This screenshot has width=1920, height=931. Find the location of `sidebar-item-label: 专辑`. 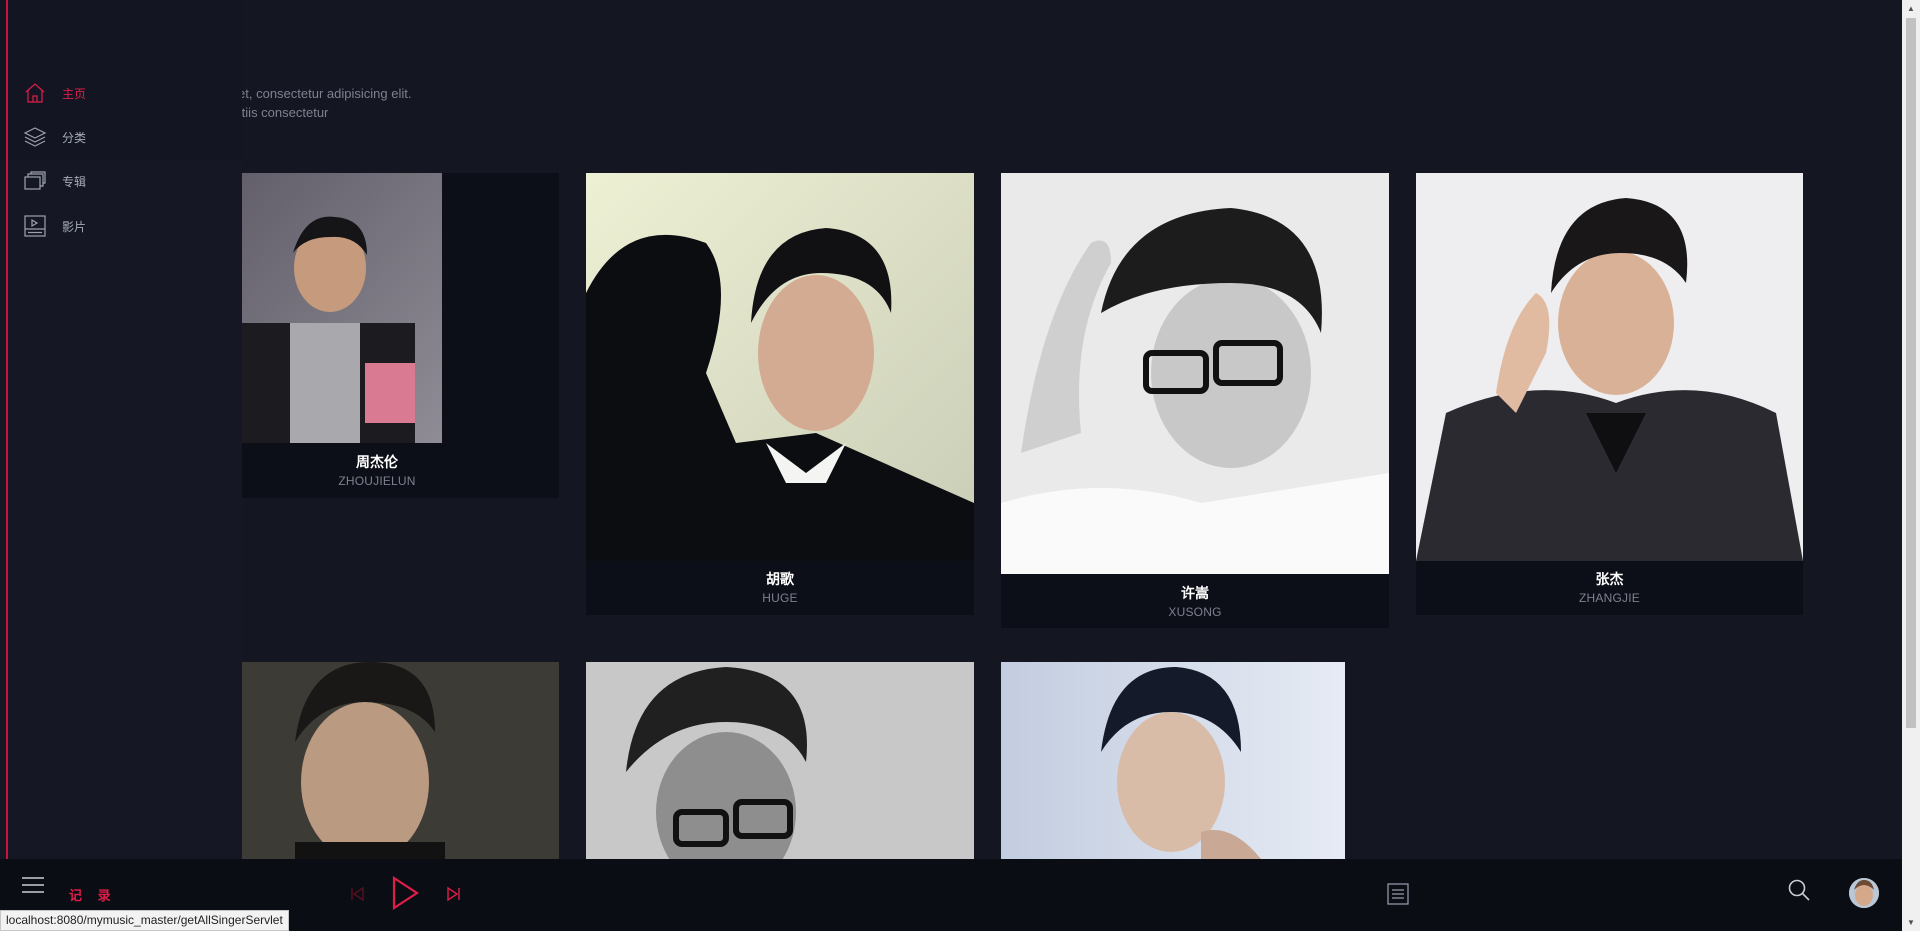

sidebar-item-label: 专辑 is located at coordinates (74, 181).